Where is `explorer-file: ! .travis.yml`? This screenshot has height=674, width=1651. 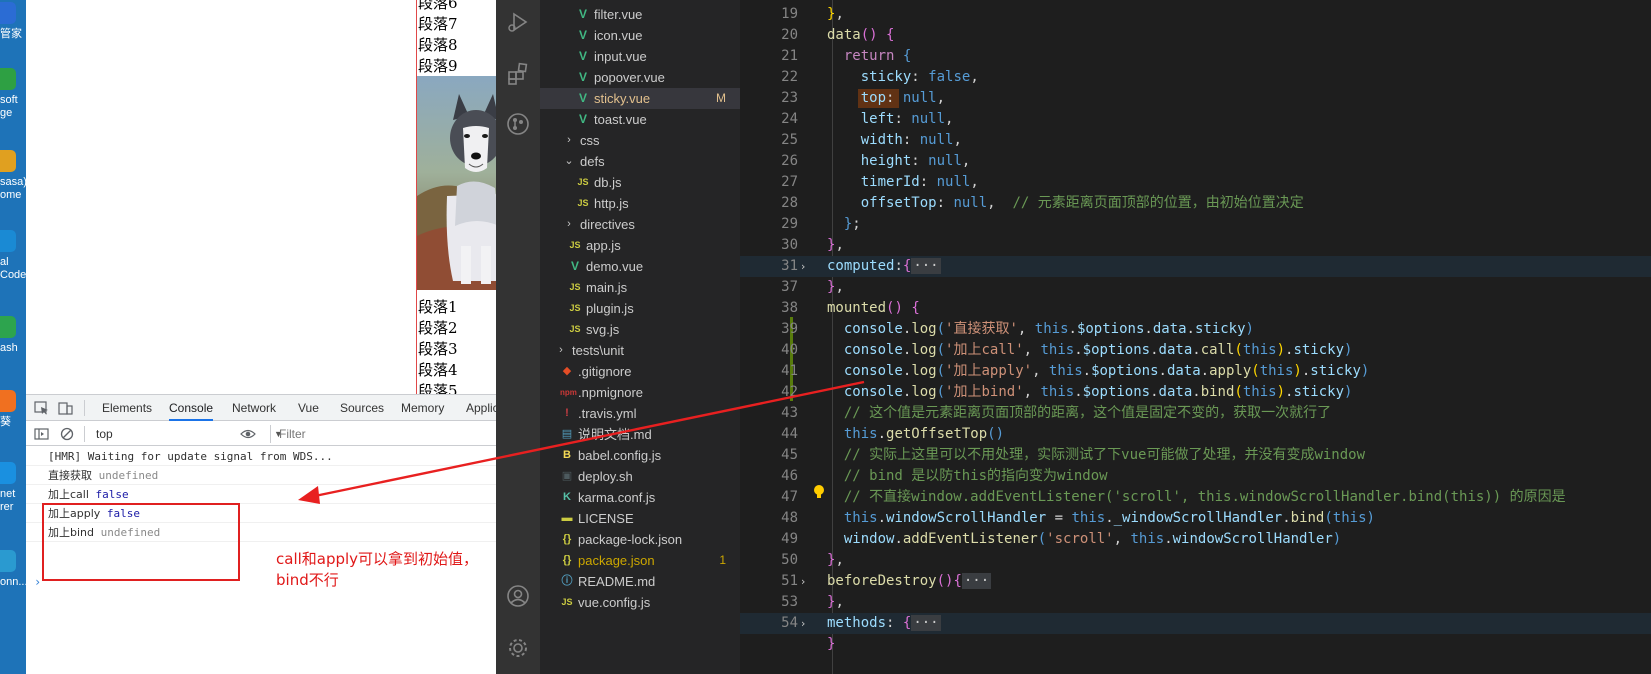
explorer-file: ! .travis.yml is located at coordinates (640, 413).